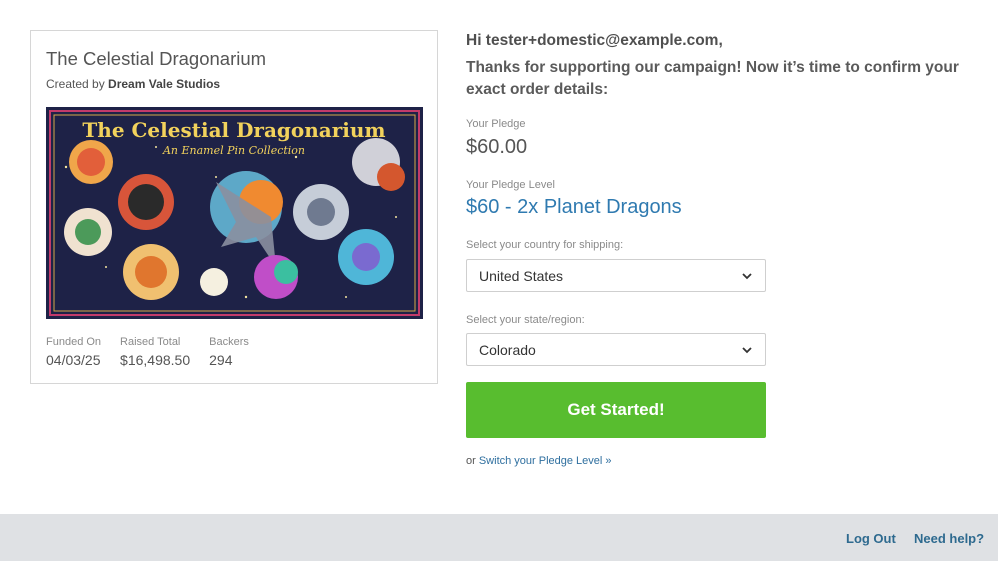  Describe the element at coordinates (616, 410) in the screenshot. I see `get-started-button: Get Started!` at that location.